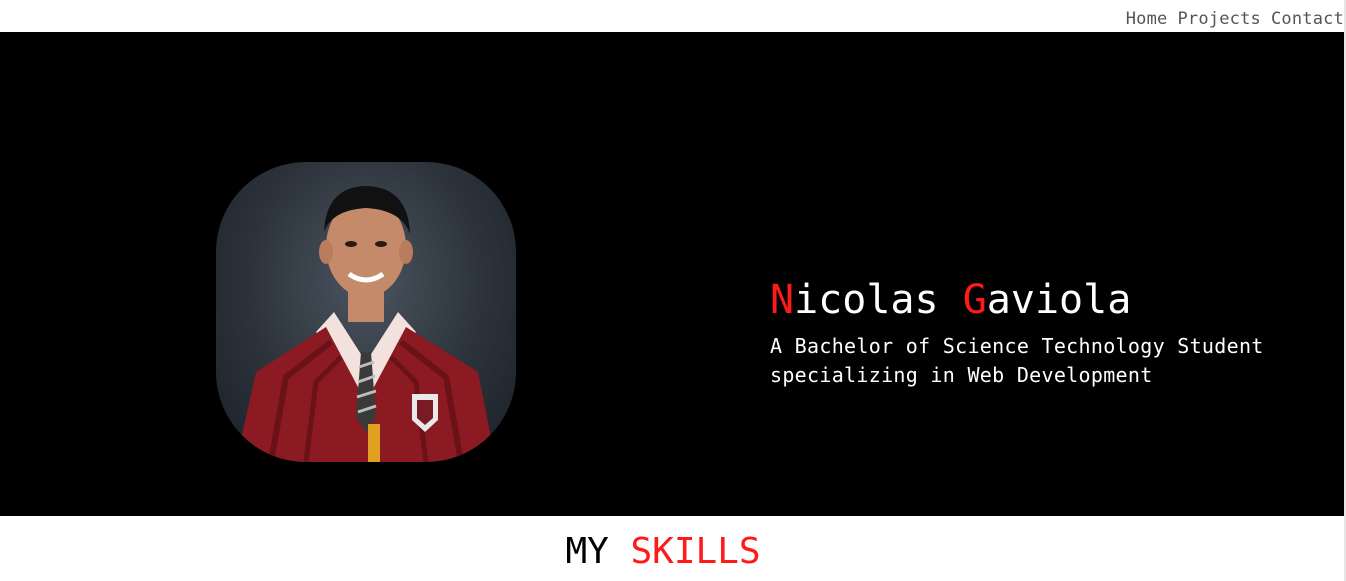  What do you see at coordinates (1059, 300) in the screenshot?
I see `name-last-rest: aviola` at bounding box center [1059, 300].